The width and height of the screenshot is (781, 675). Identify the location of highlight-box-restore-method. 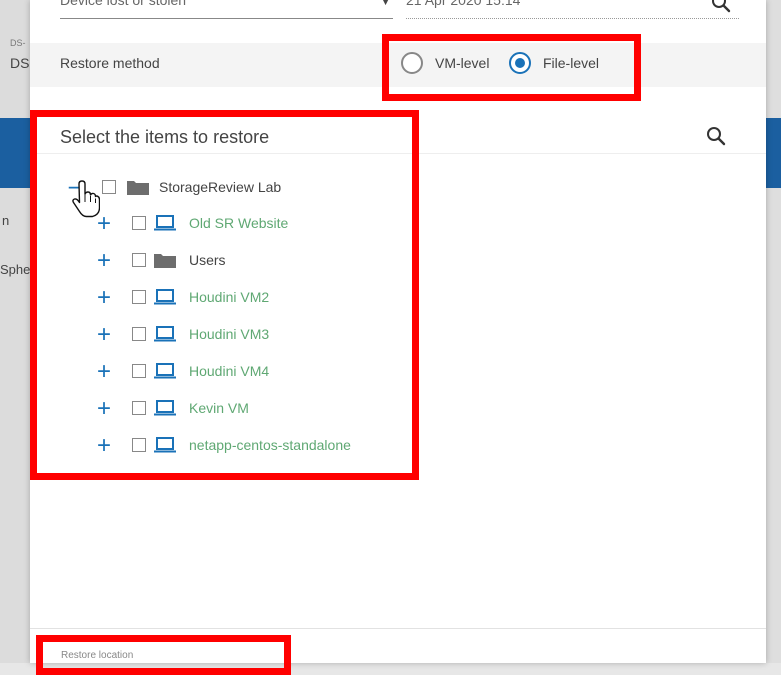
(511, 67).